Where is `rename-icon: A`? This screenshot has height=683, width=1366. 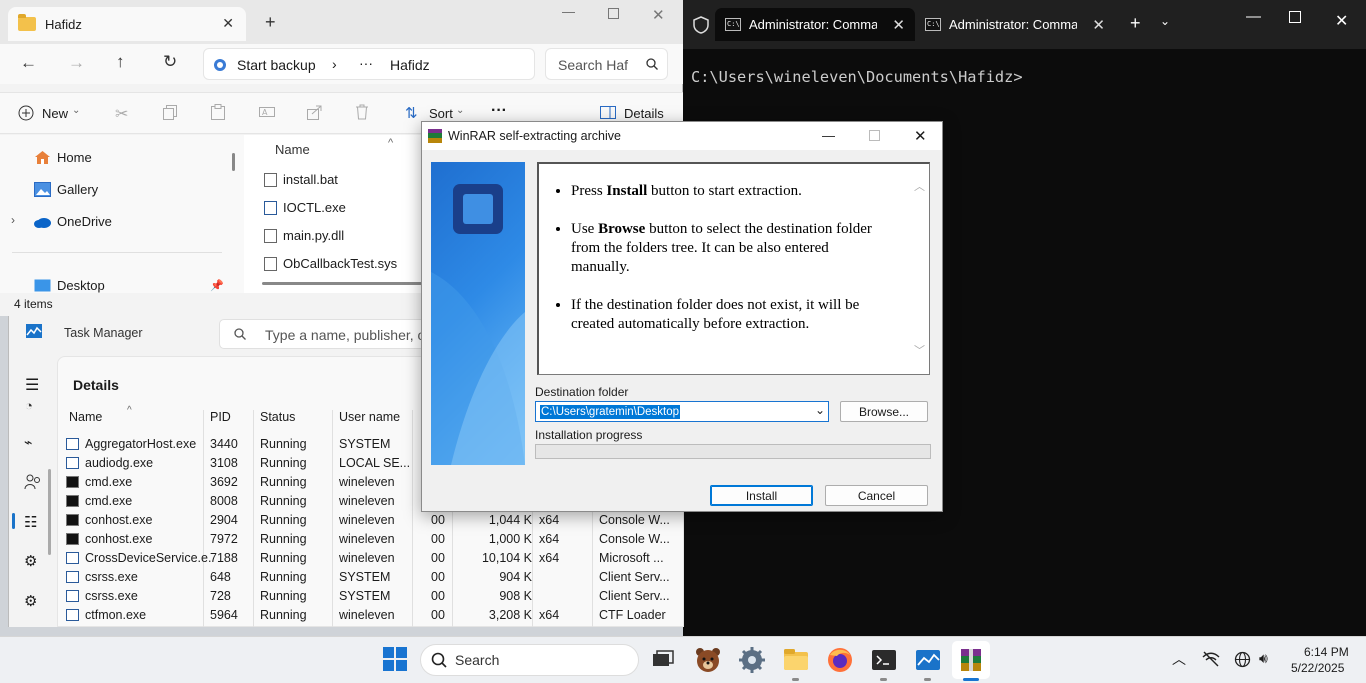
rename-icon: A is located at coordinates (267, 112).